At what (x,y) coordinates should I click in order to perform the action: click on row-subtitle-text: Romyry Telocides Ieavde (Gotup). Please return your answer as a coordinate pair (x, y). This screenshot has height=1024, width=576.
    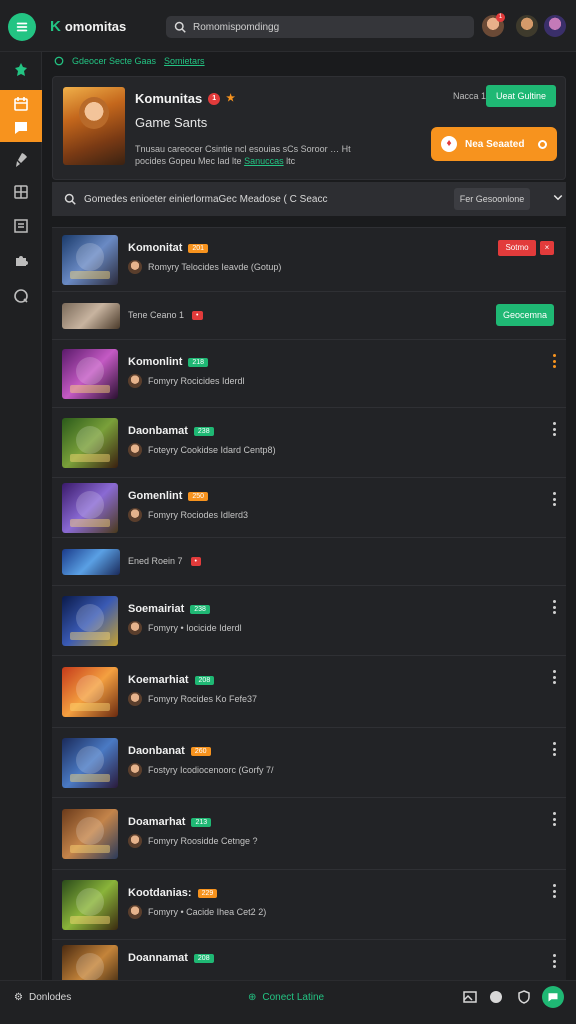
    Looking at the image, I should click on (215, 267).